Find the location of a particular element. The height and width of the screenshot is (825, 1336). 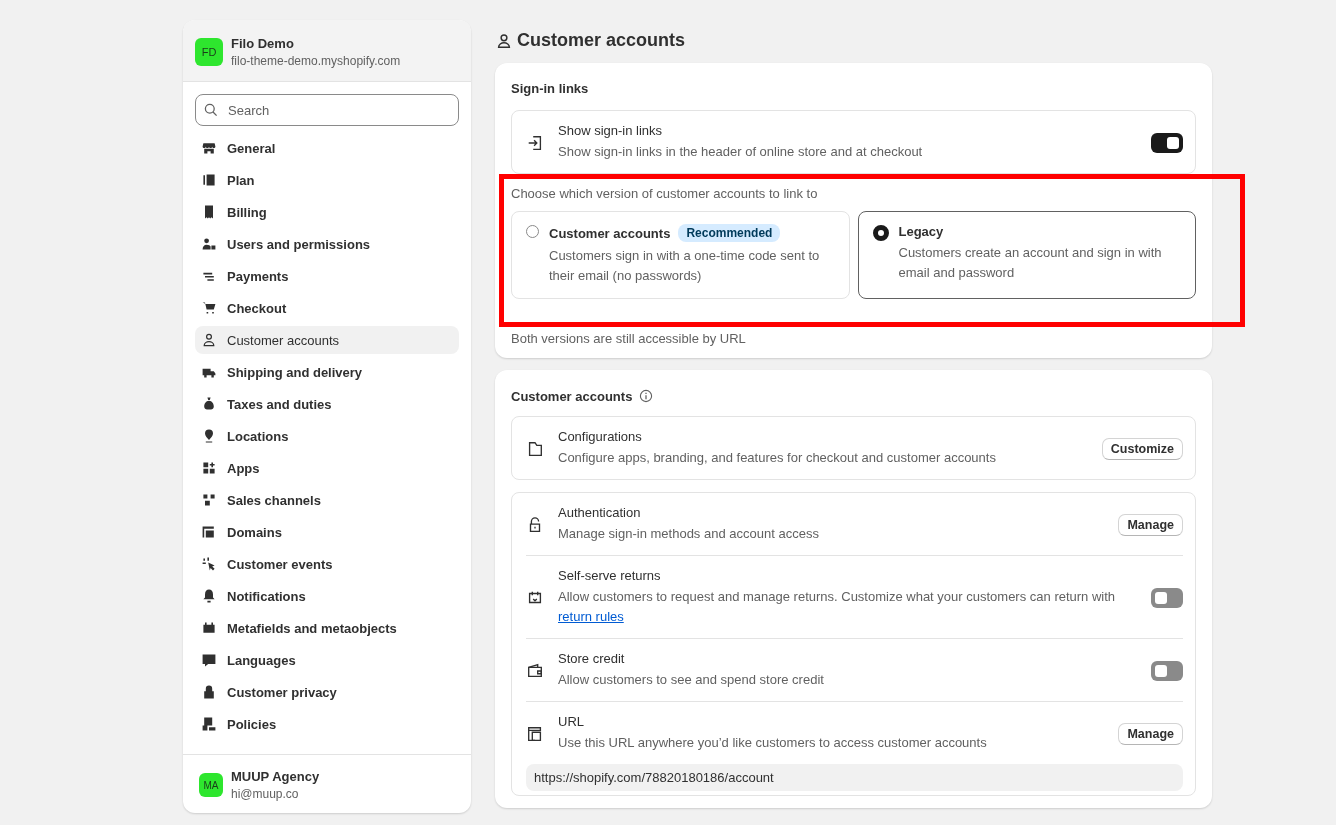

account-email: hi@muup.co is located at coordinates (265, 794).